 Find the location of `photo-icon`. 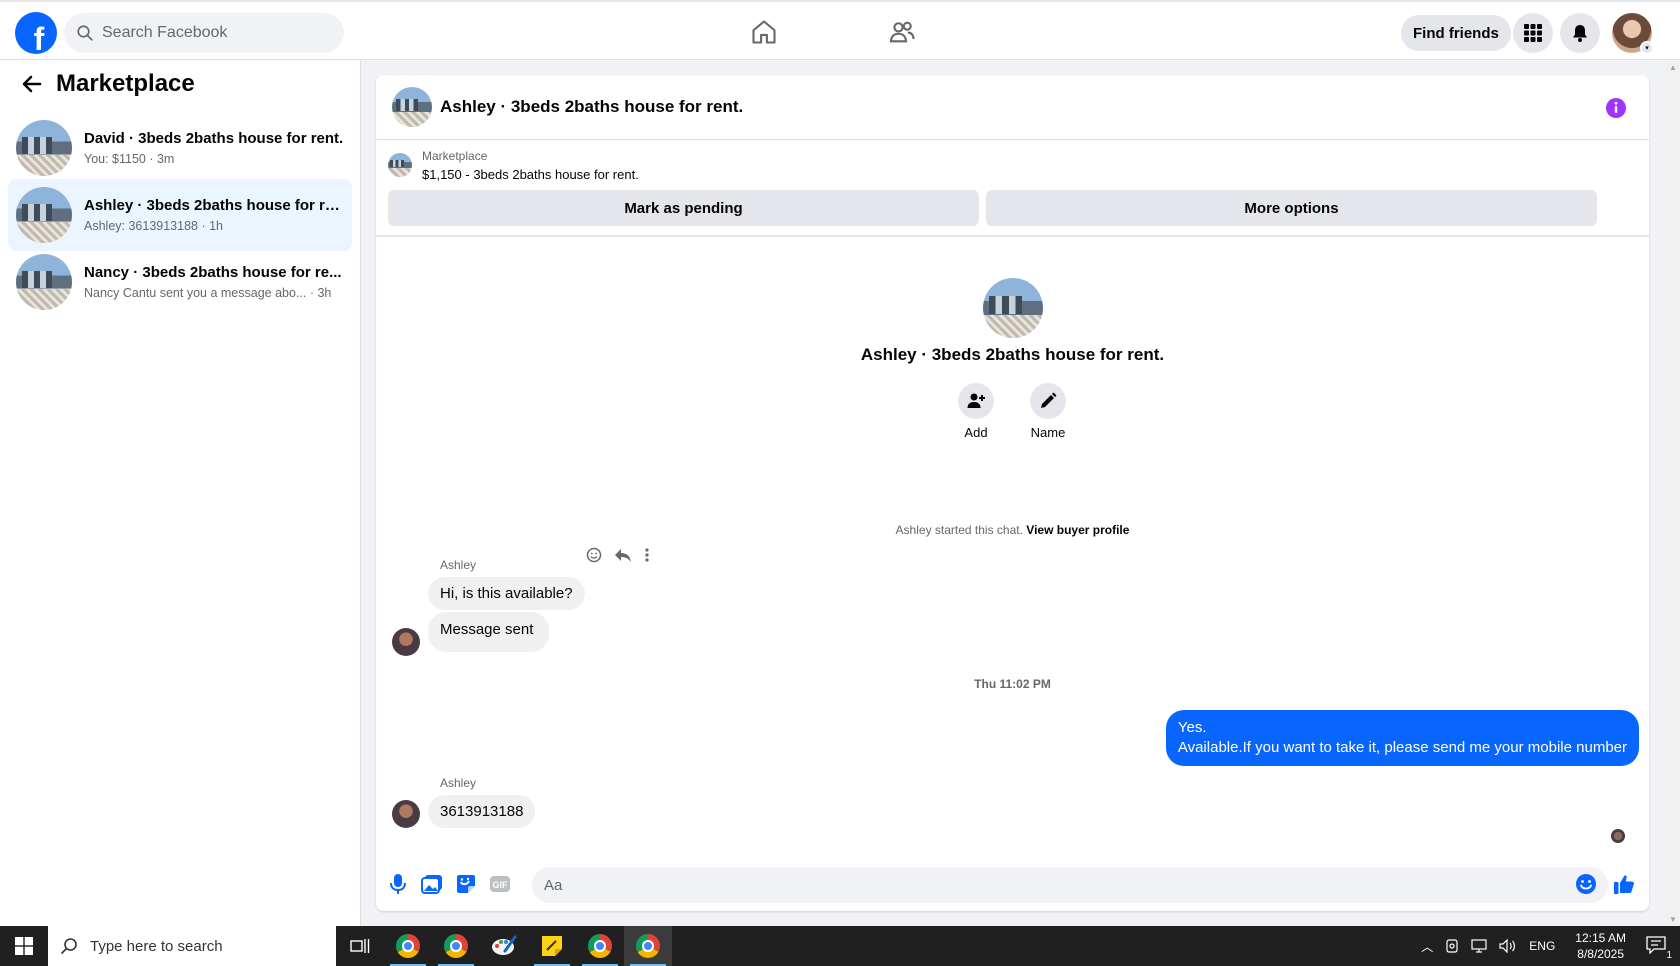

photo-icon is located at coordinates (432, 884).